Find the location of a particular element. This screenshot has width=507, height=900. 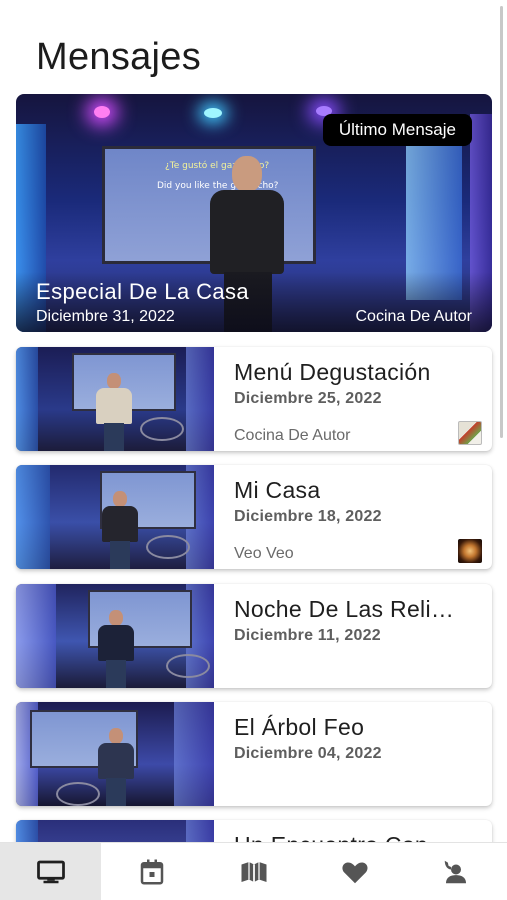

message-card: Mi Casa Diciembre 18, 2022 Veo Veo is located at coordinates (254, 517).